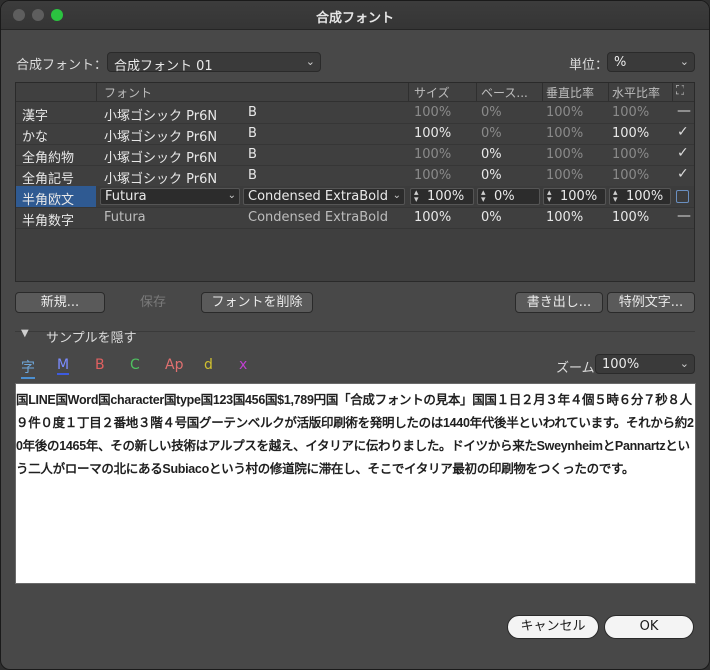  What do you see at coordinates (355, 155) in the screenshot?
I see `table-row: 全角約物 小塚ゴシック Pr6N B 100% 0% 100% 100% ✓` at bounding box center [355, 155].